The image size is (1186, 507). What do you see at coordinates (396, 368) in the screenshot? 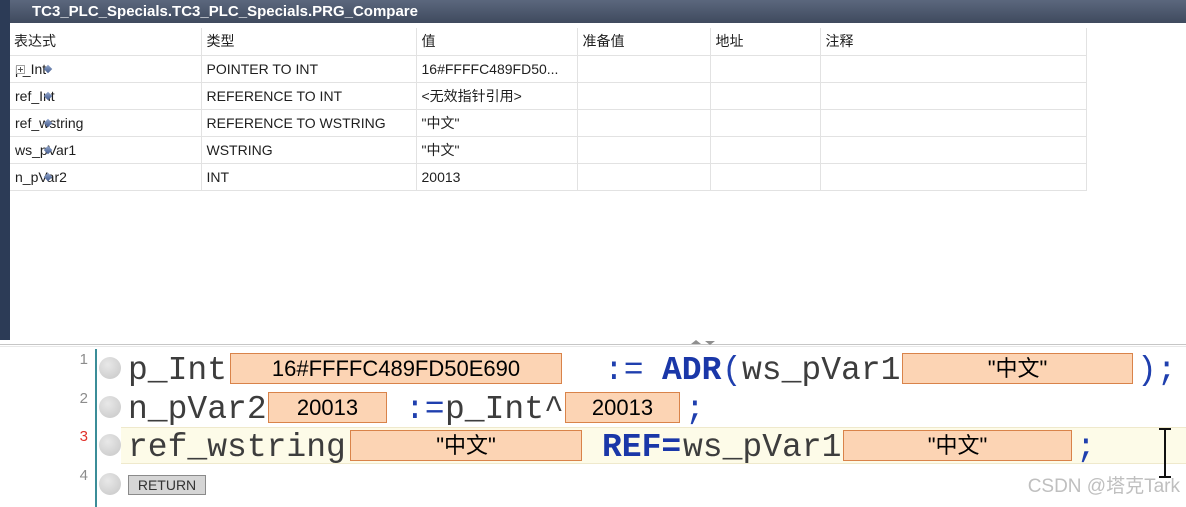
I see `online-value-box: 16#FFFFC489FD50E690` at bounding box center [396, 368].